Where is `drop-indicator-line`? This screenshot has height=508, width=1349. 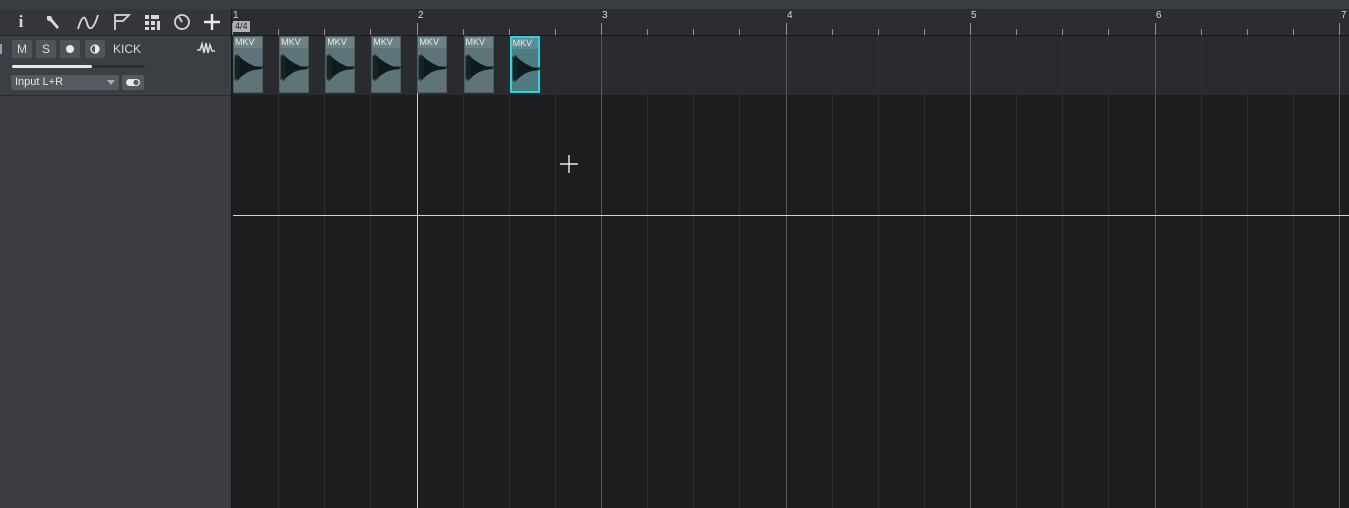
drop-indicator-line is located at coordinates (791, 215).